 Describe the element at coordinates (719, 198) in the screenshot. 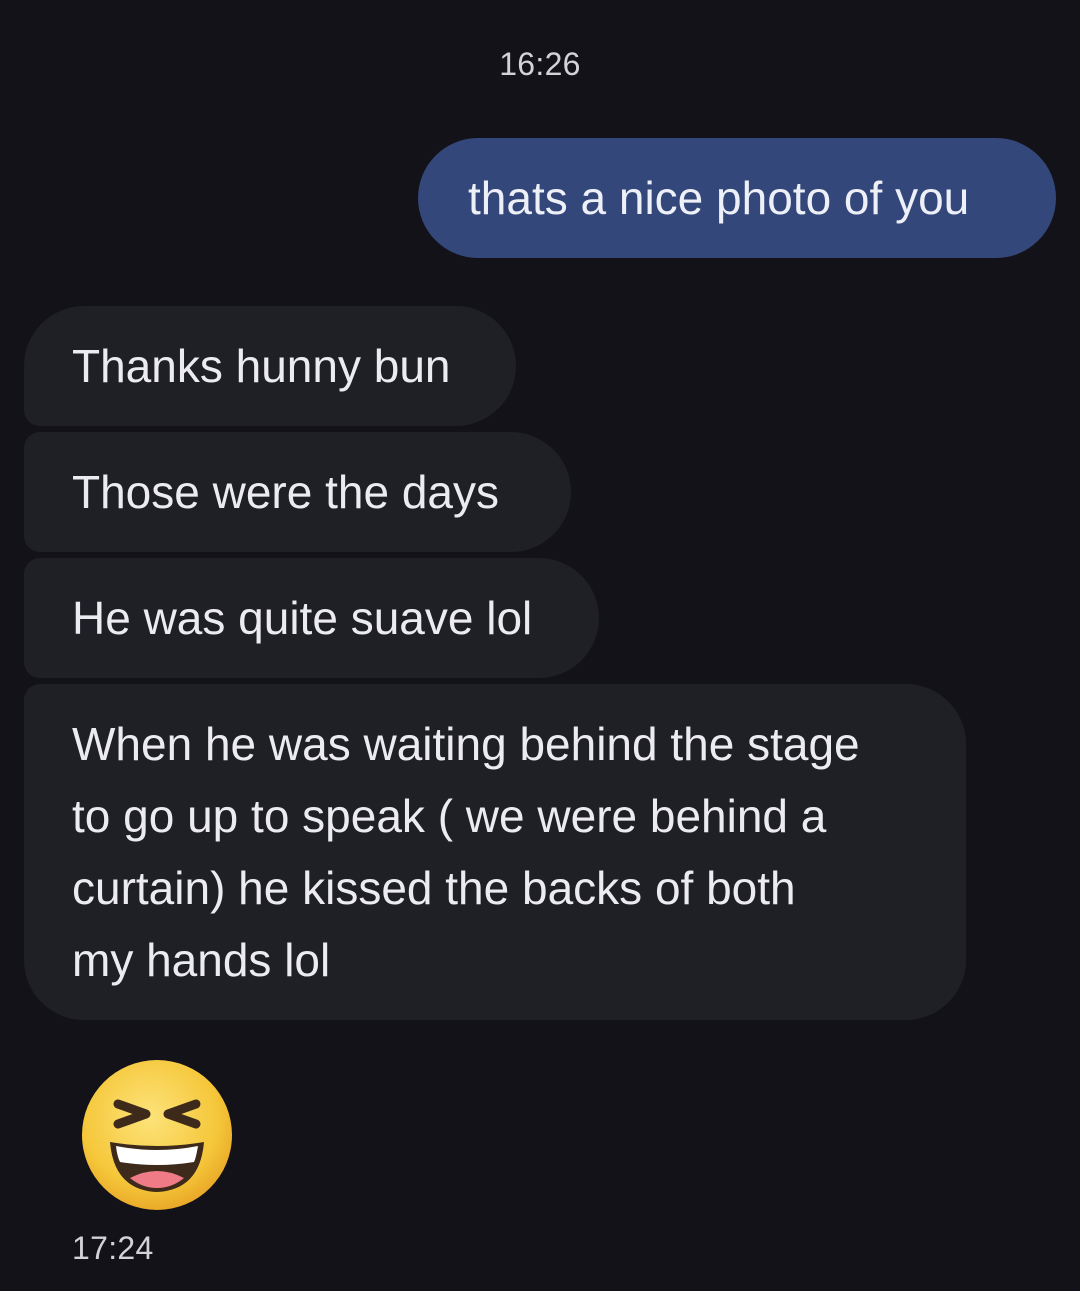

I see `message-text: thats a nice photo of you` at that location.